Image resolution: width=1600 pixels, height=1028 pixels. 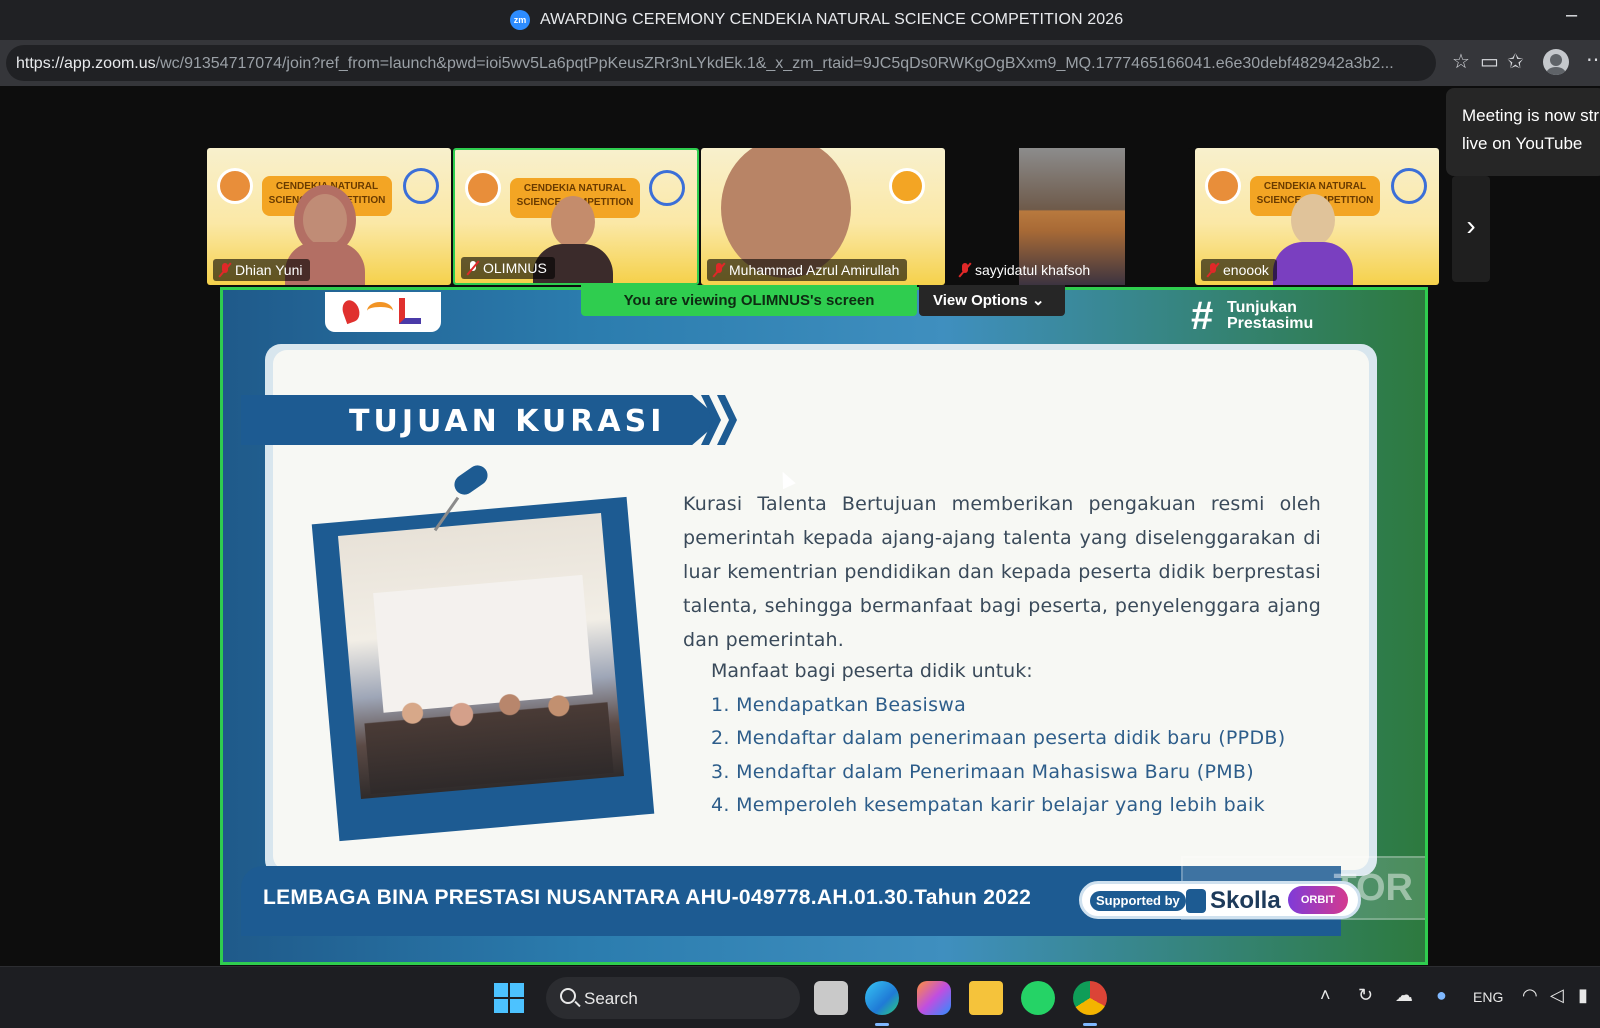 I want to click on toast-line1: Meeting is now str, so click(x=1530, y=115).